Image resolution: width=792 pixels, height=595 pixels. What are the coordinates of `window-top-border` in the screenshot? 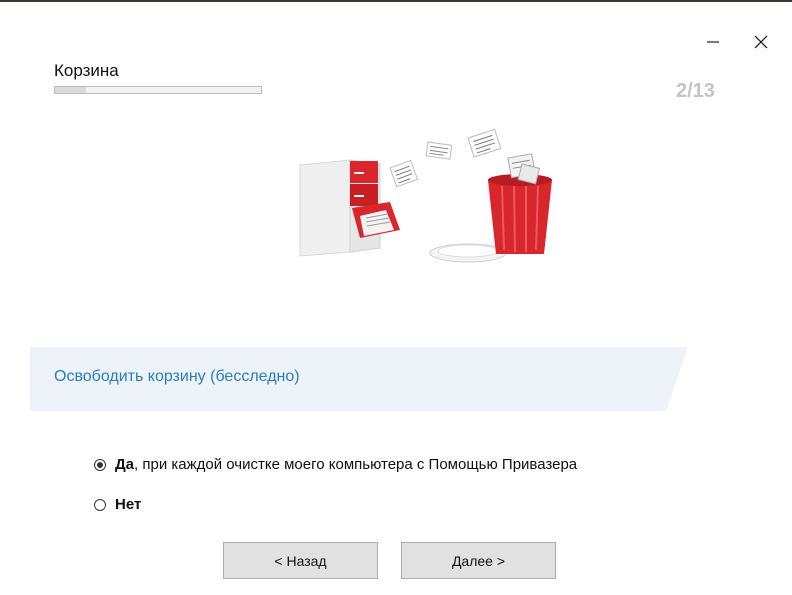 It's located at (396, 1).